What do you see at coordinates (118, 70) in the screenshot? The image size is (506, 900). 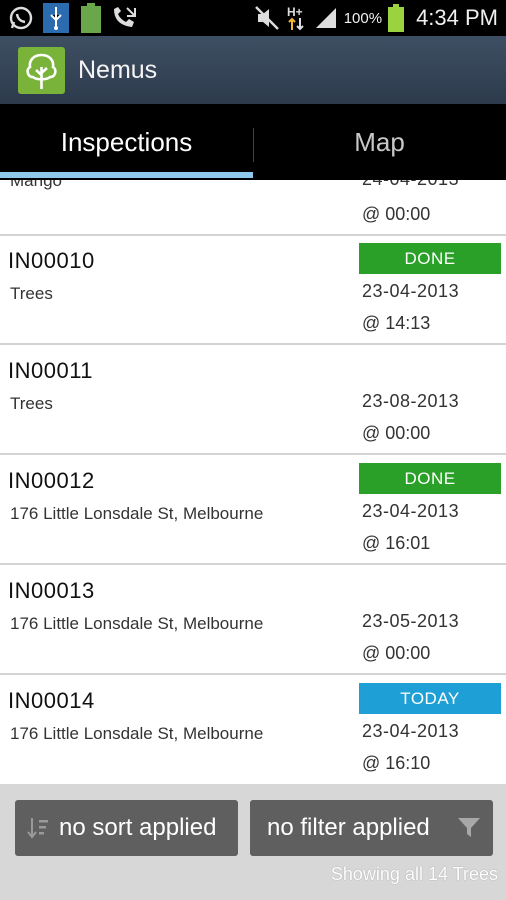 I see `app-title: Nemus` at bounding box center [118, 70].